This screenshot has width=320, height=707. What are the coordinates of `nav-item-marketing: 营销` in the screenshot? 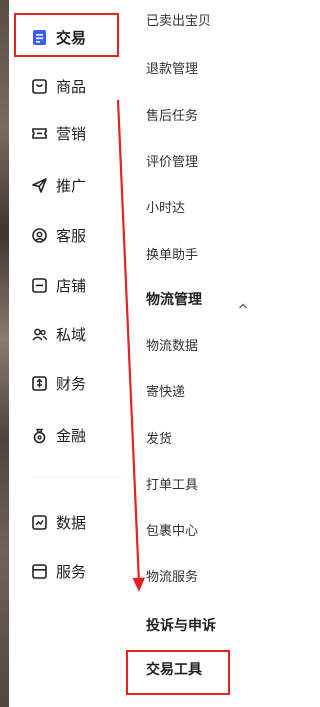 It's located at (58, 133).